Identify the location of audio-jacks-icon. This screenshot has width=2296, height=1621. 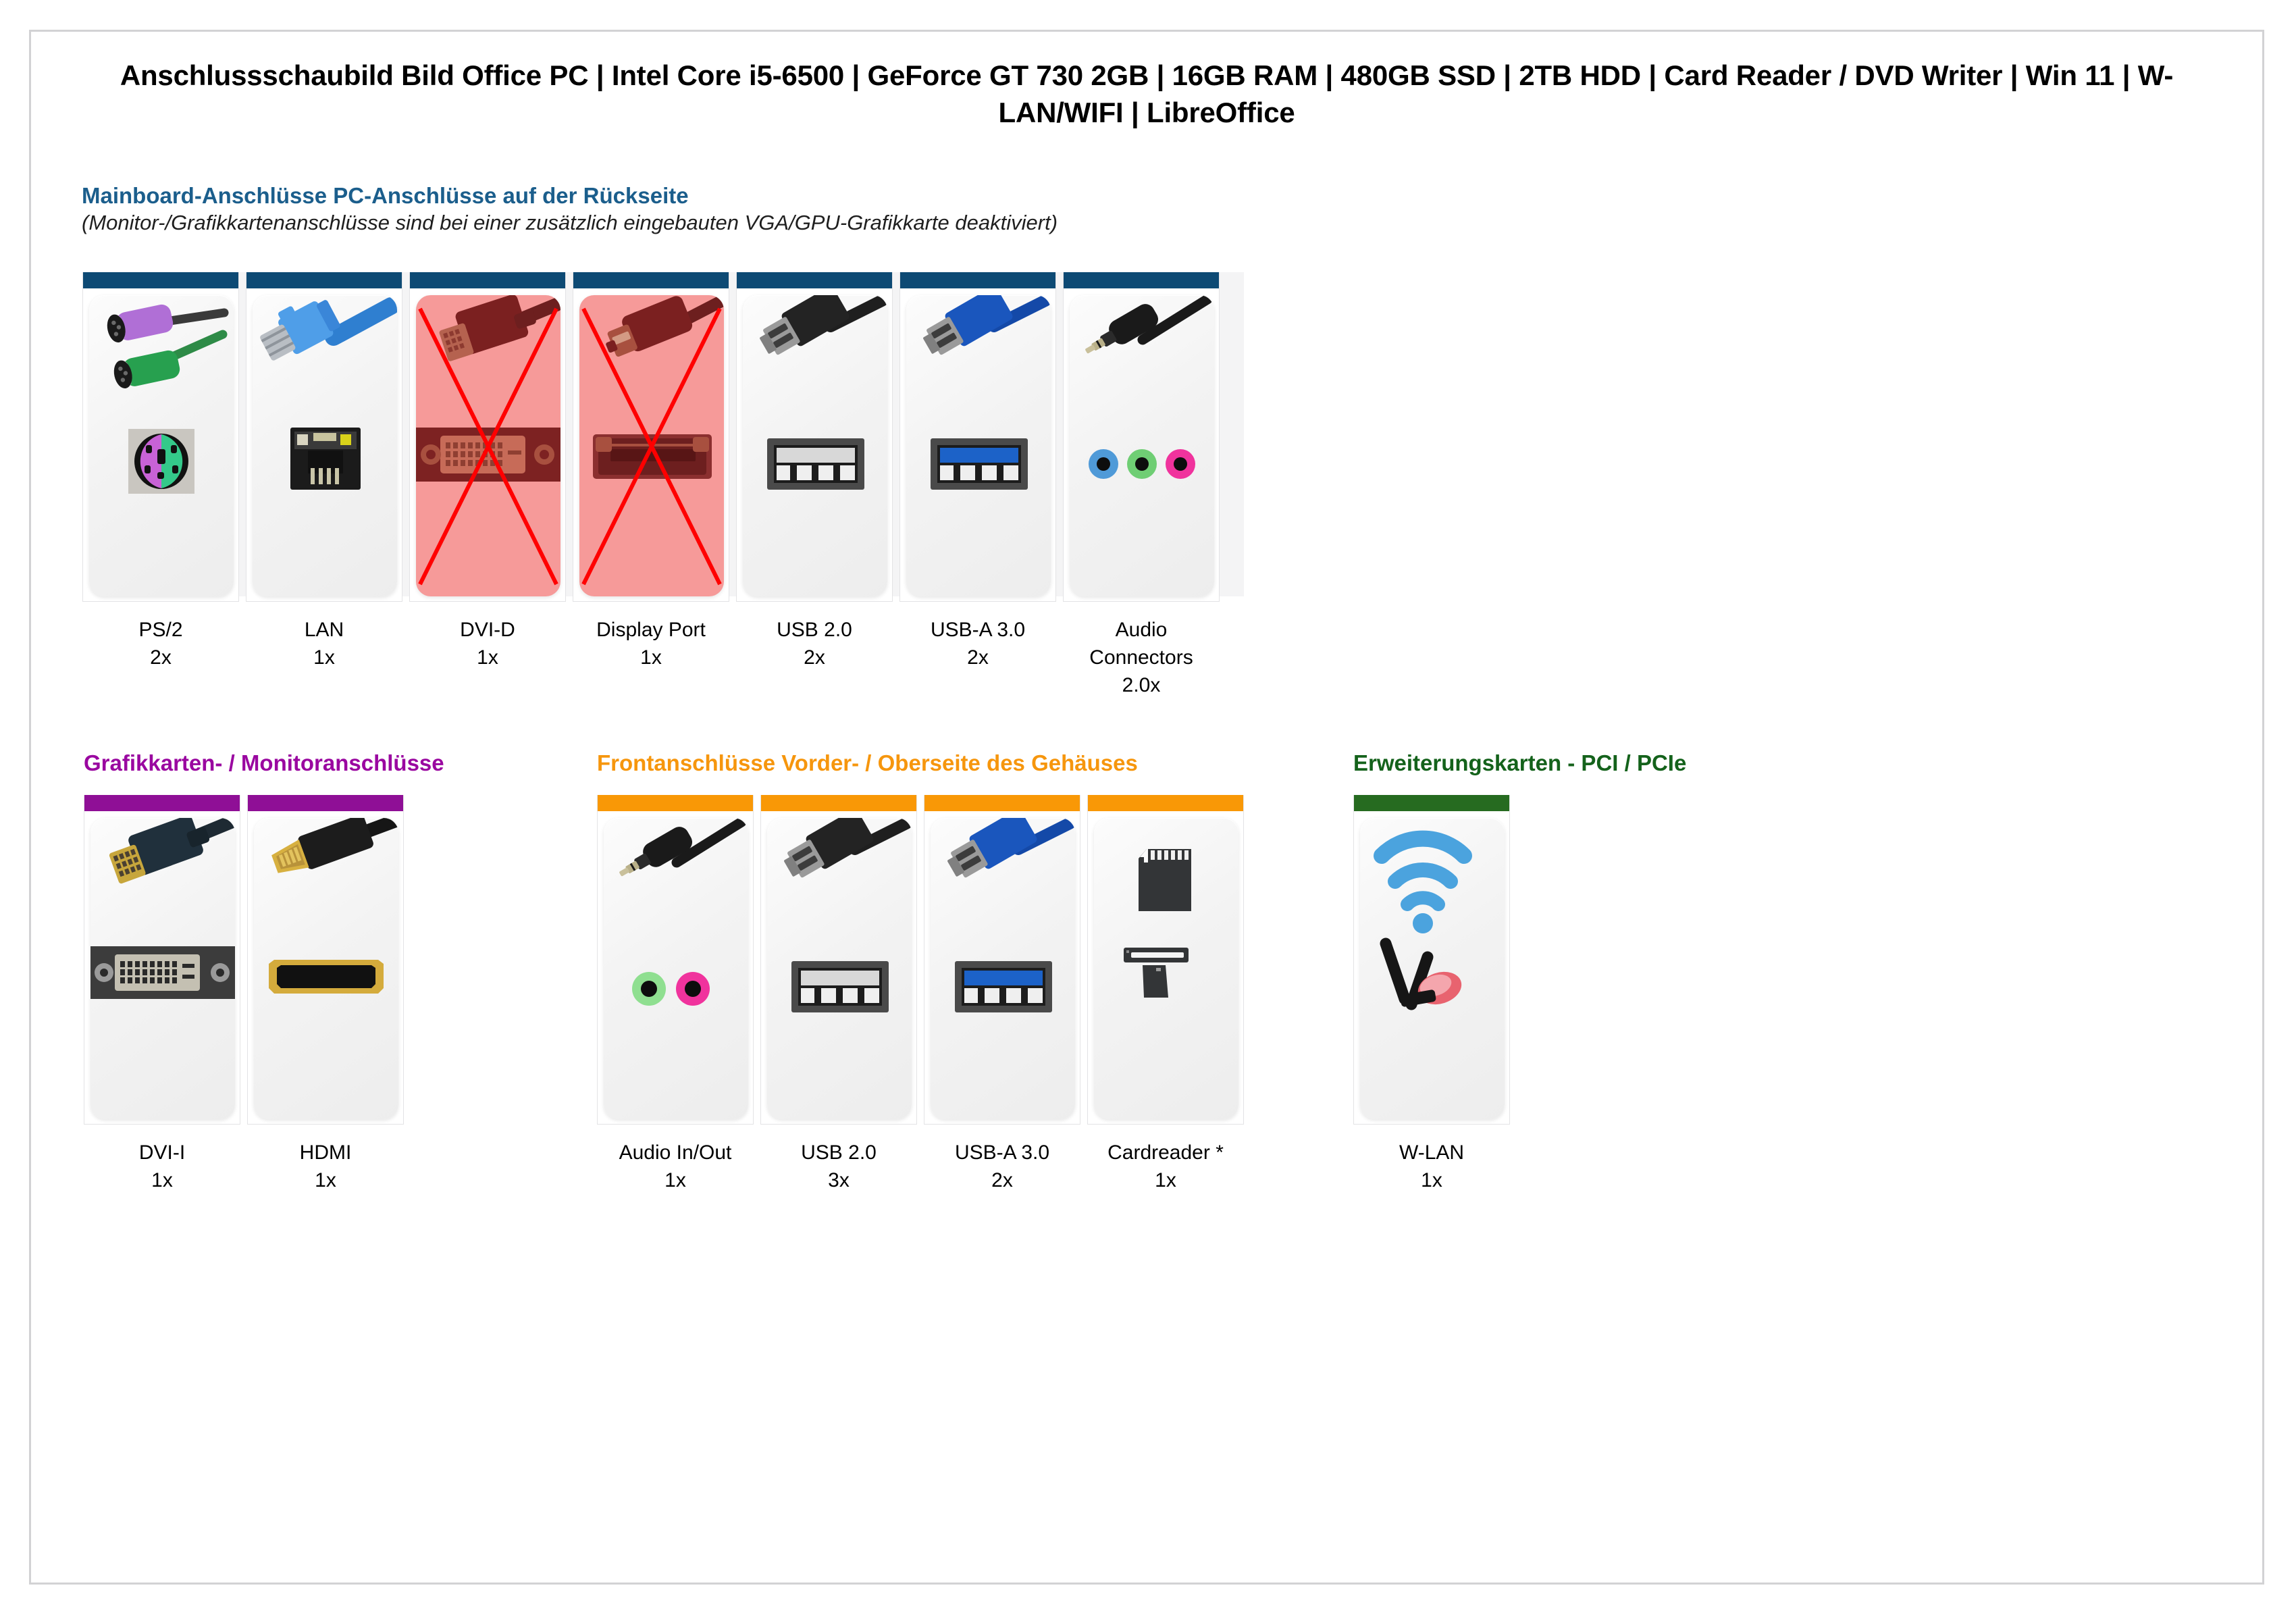
(1149, 387).